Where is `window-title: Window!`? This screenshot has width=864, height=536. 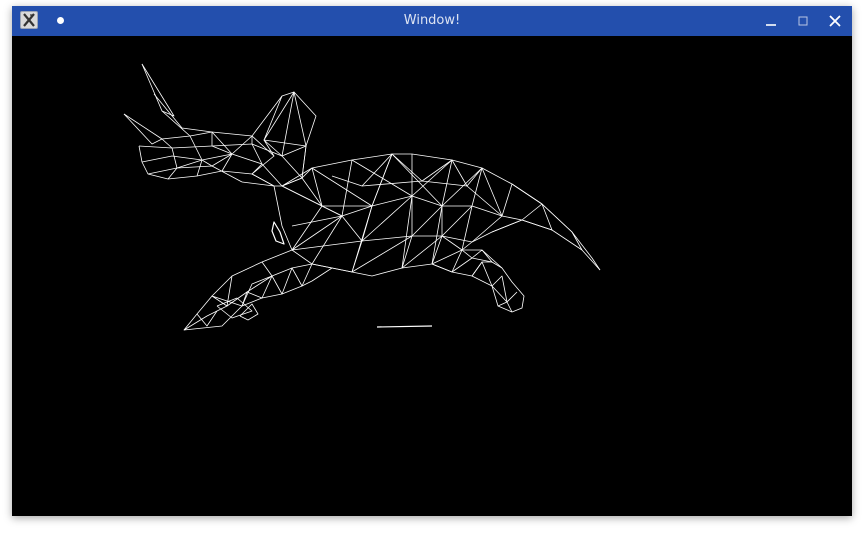 window-title: Window! is located at coordinates (432, 20).